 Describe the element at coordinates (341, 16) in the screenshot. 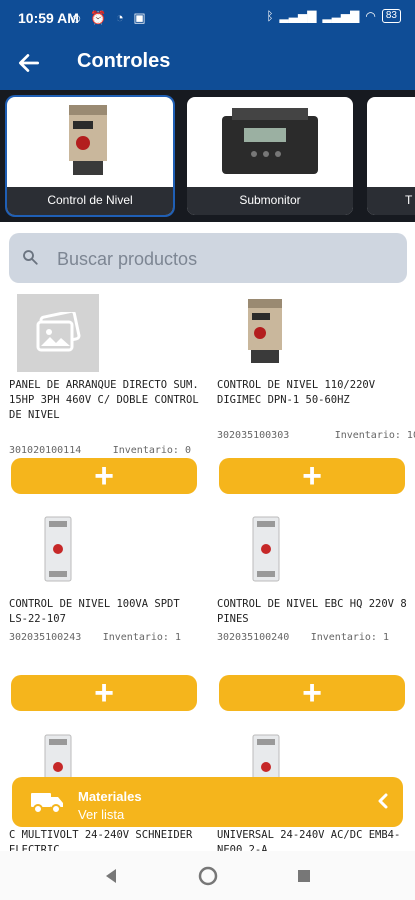

I see `signal-icon-2: ▂▃▅▇` at that location.